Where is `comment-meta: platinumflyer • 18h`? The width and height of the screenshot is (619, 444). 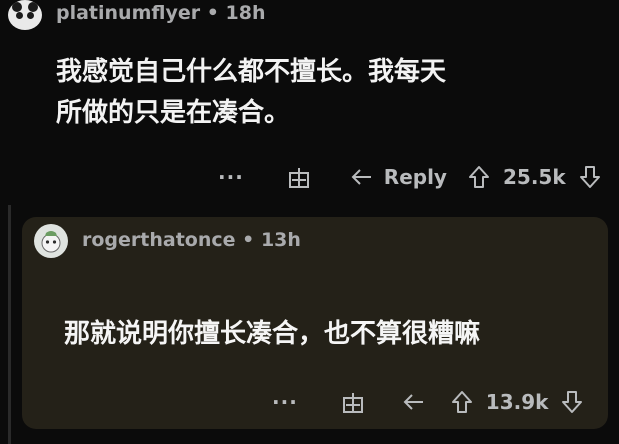
comment-meta: platinumflyer • 18h is located at coordinates (160, 13).